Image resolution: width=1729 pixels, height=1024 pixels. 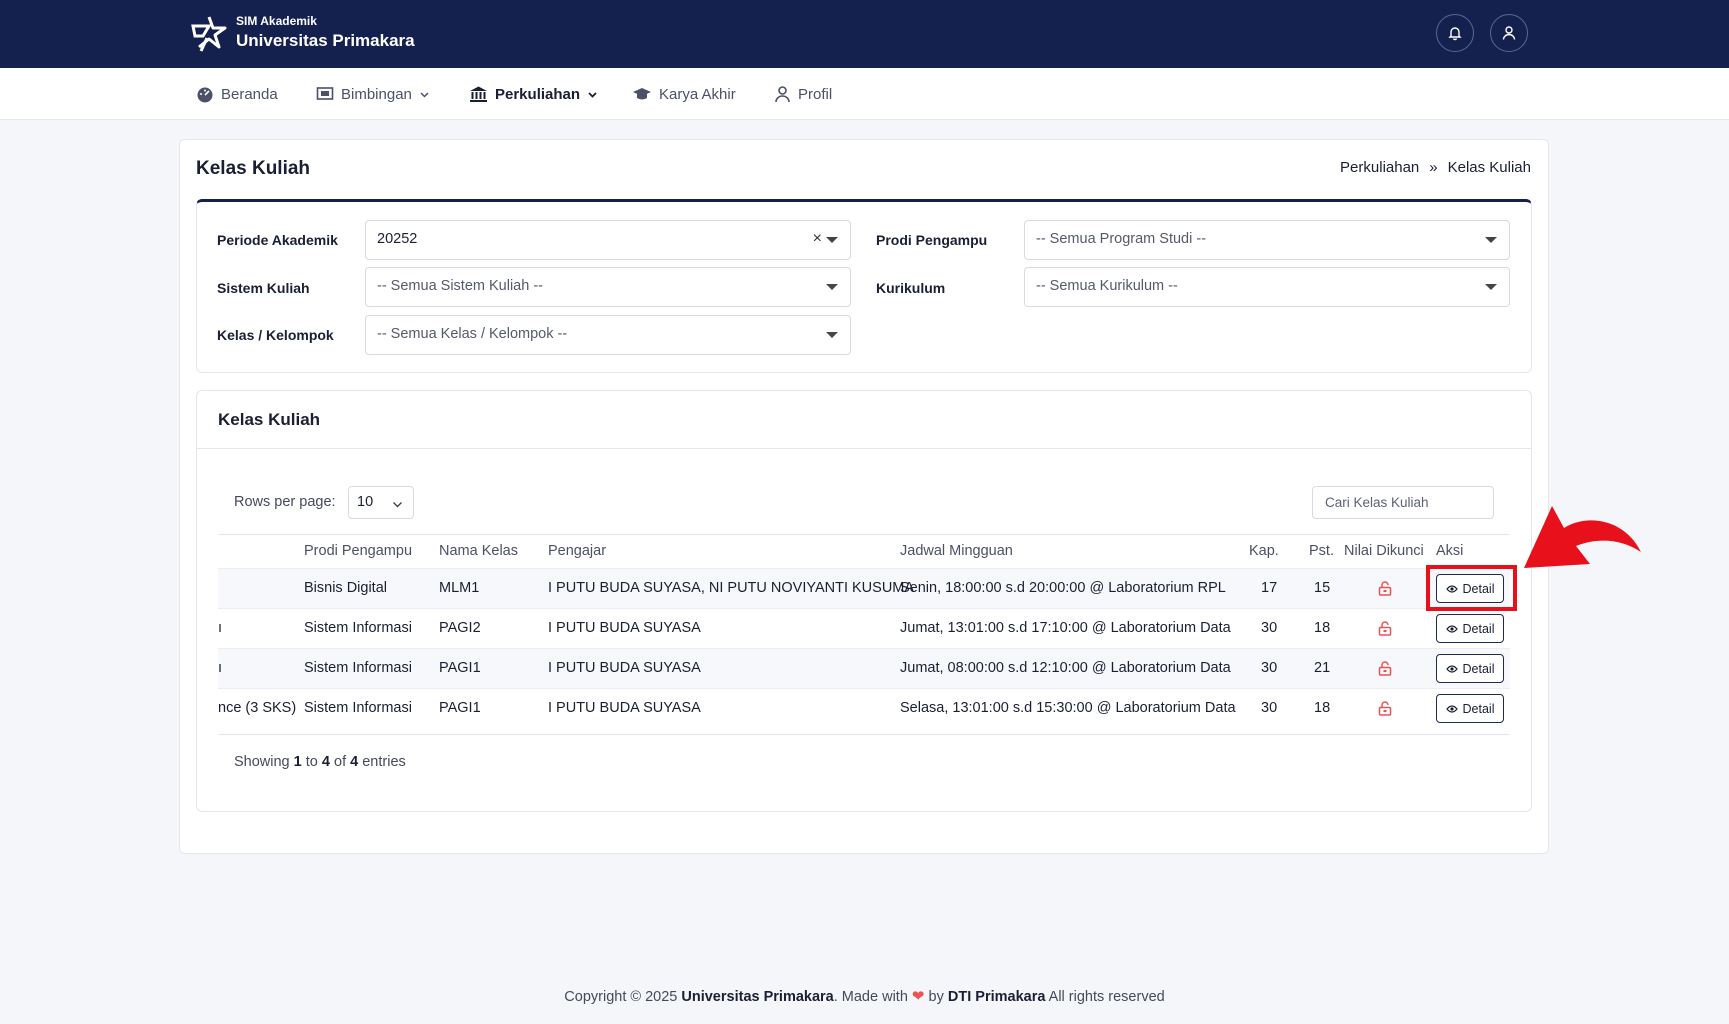 I want to click on table-card-header: Kelas Kuliah, so click(x=864, y=420).